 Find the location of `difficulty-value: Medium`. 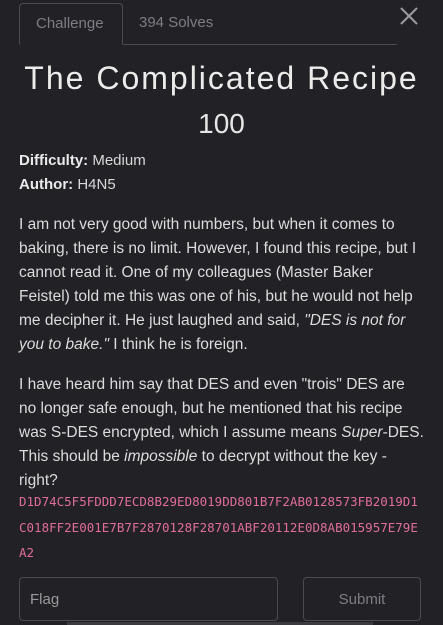

difficulty-value: Medium is located at coordinates (119, 160).